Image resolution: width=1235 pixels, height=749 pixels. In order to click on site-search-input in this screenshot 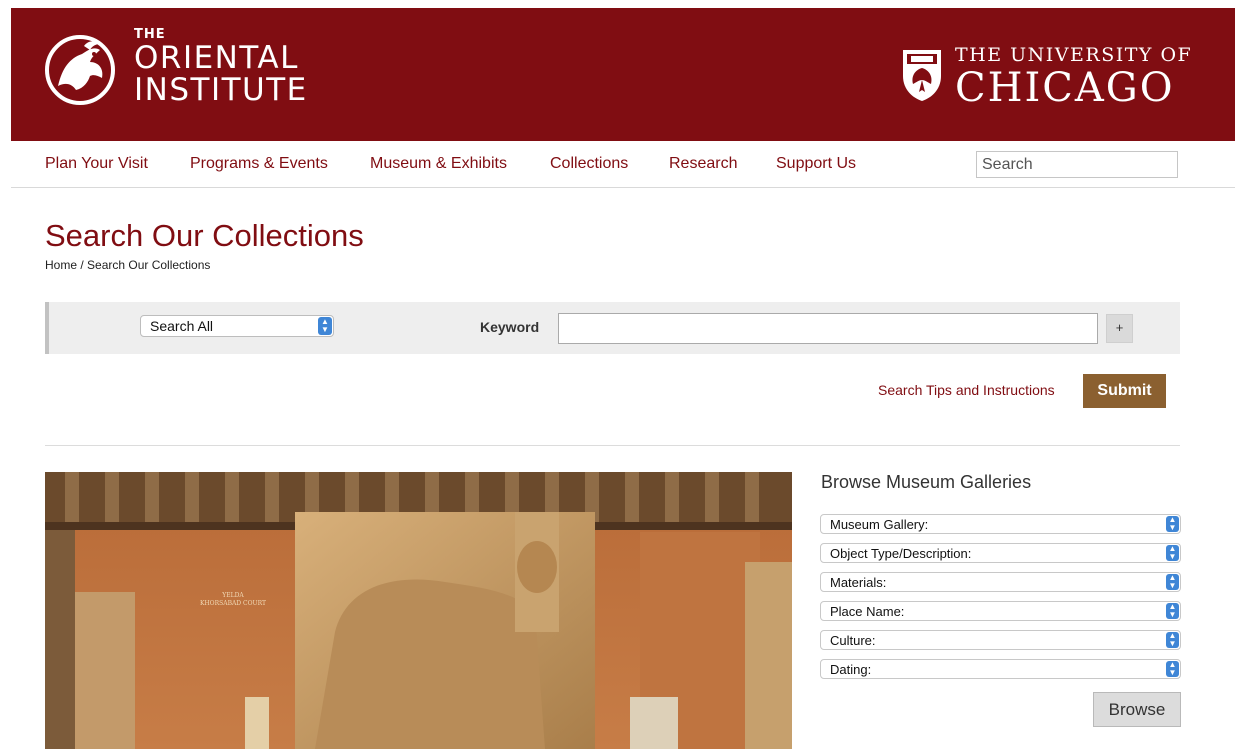, I will do `click(1077, 164)`.